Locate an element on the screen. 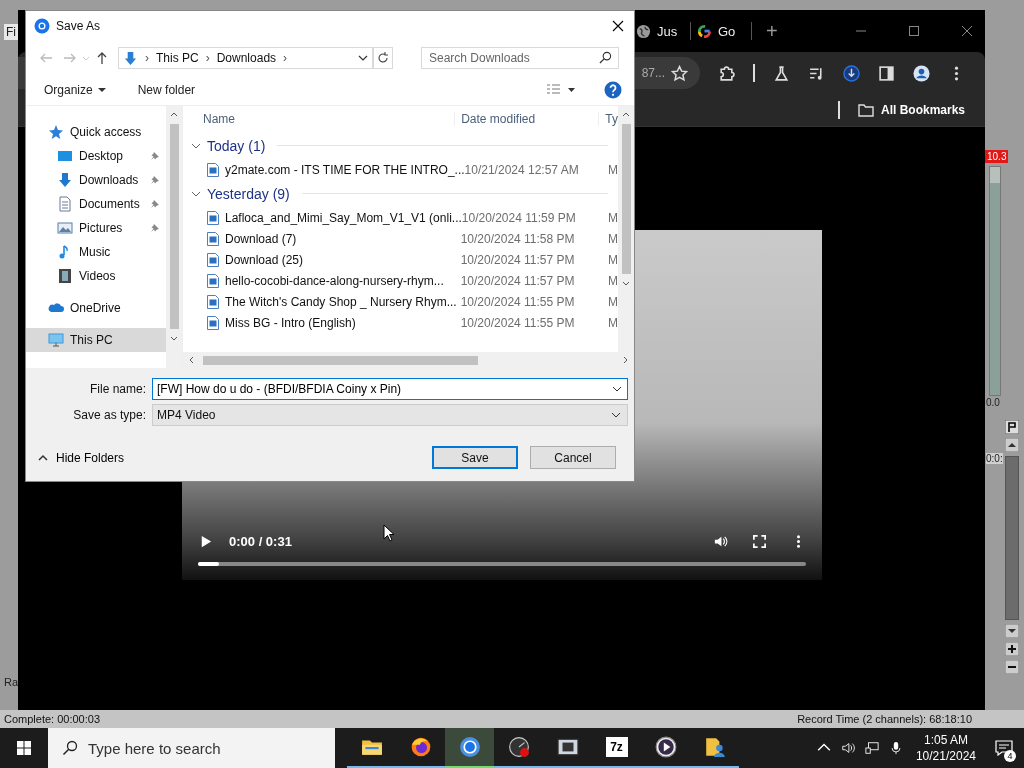 This screenshot has width=1024, height=768. status-text: Complete: 00:00:03 is located at coordinates (52, 719).